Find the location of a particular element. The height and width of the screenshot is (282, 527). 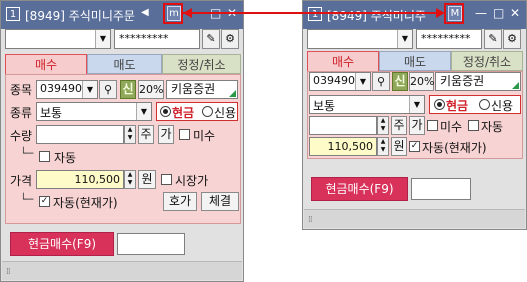

minimize-icon: — is located at coordinates (481, 13).